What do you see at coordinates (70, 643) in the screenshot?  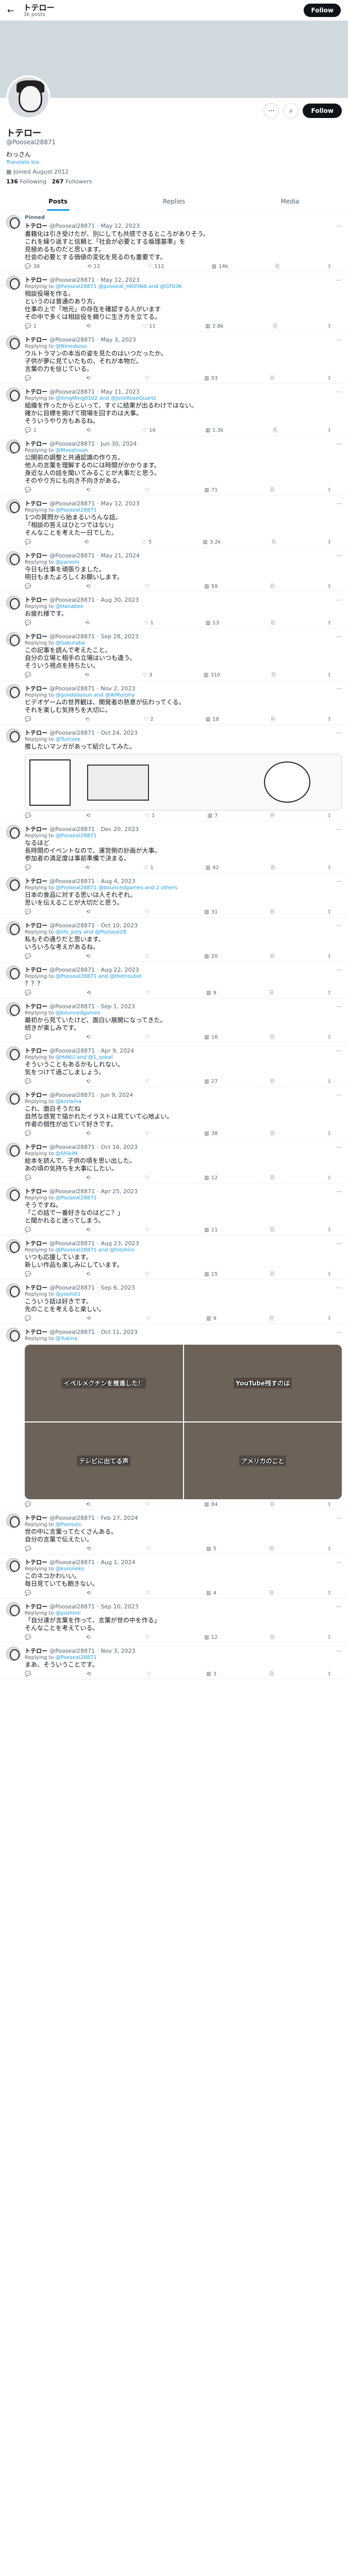 I see `reply-to-handles: @Sakuraba` at bounding box center [70, 643].